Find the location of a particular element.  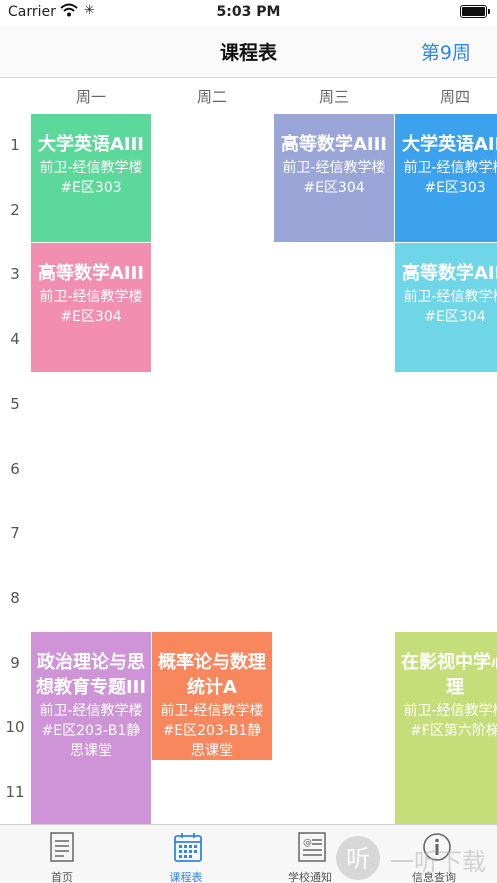

period-label: 7 is located at coordinates (15, 533).